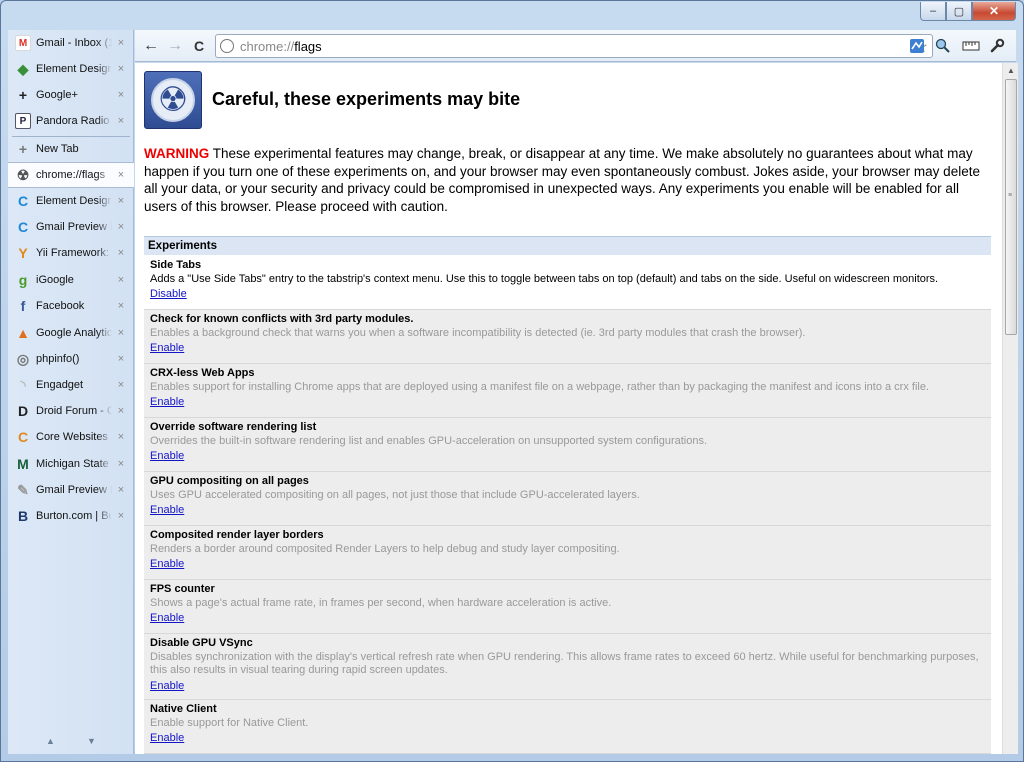 The width and height of the screenshot is (1024, 762). Describe the element at coordinates (74, 411) in the screenshot. I see `tab-title: Droid Forum - C` at that location.